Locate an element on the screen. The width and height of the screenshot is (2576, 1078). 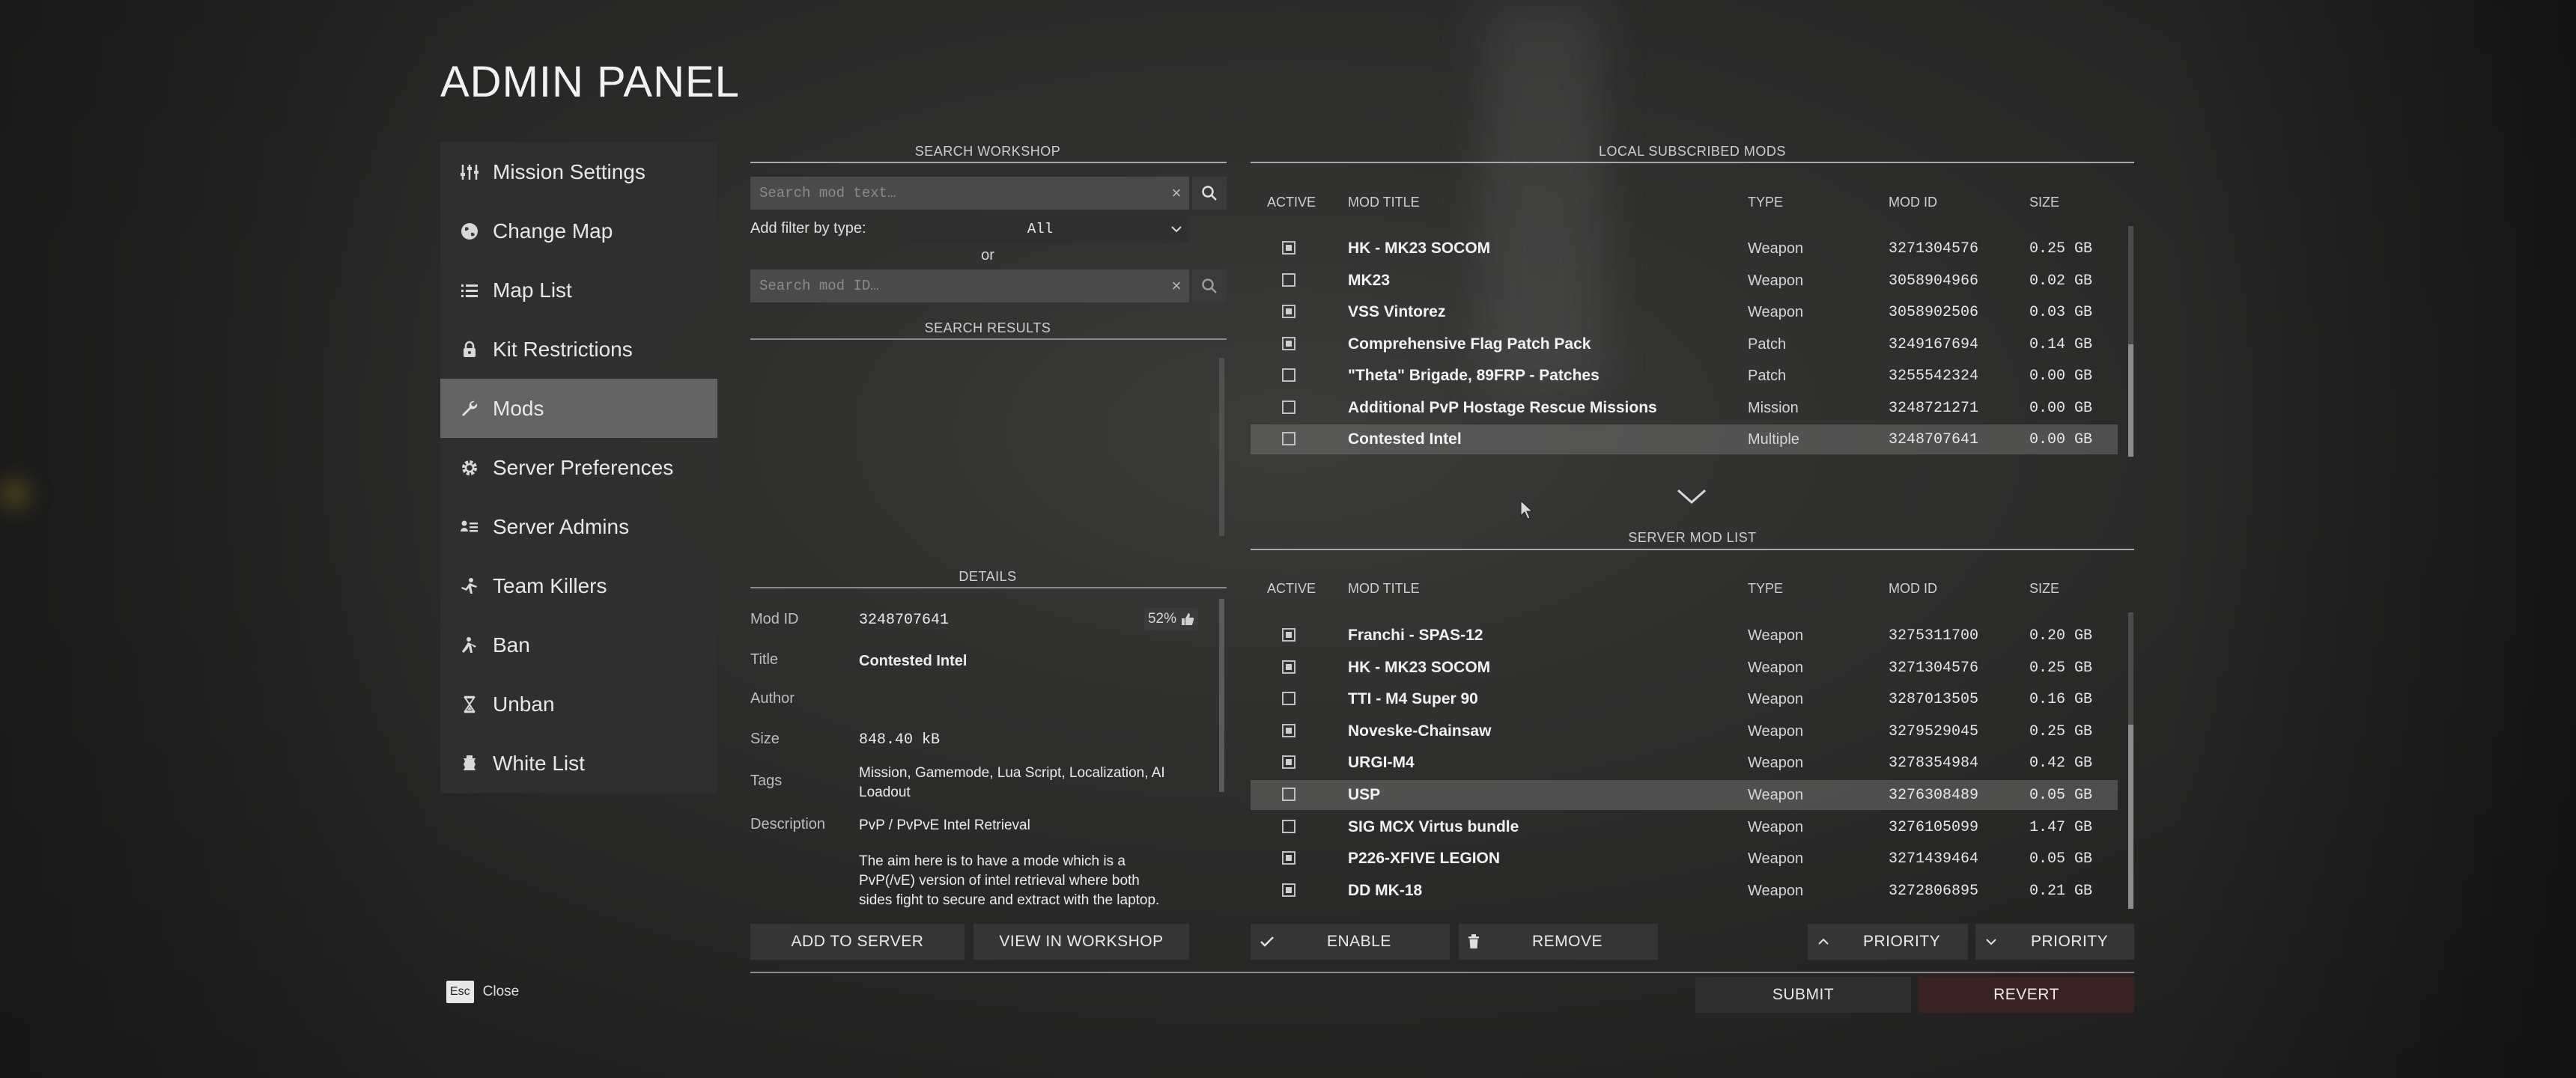
server-mod-row: URGI-M4 Weapon 3278354984 0.42 GB is located at coordinates (1684, 763).